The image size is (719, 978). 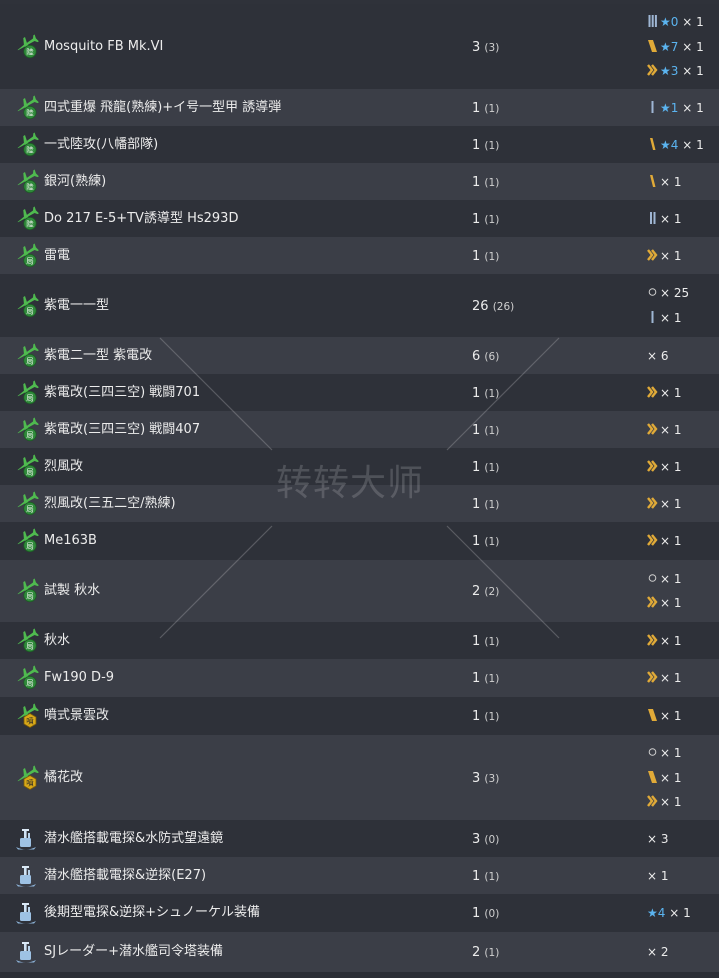 I want to click on improvement-level: ★1, so click(x=669, y=108).